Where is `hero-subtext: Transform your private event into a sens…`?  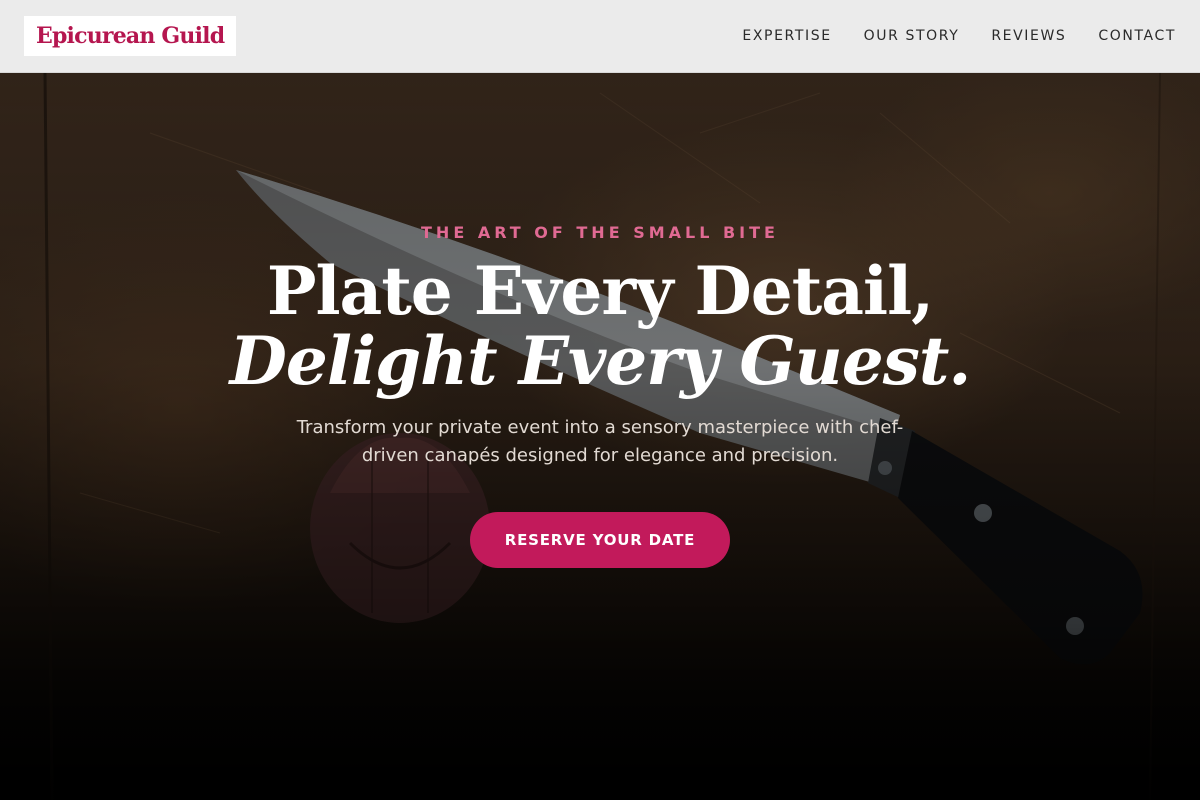 hero-subtext: Transform your private event into a sens… is located at coordinates (600, 441).